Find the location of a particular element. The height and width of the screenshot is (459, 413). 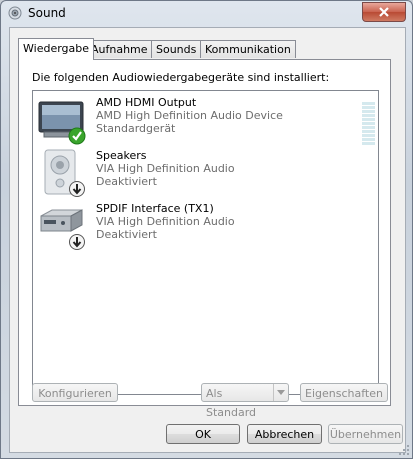

spdif-device-icon is located at coordinates (62, 229).